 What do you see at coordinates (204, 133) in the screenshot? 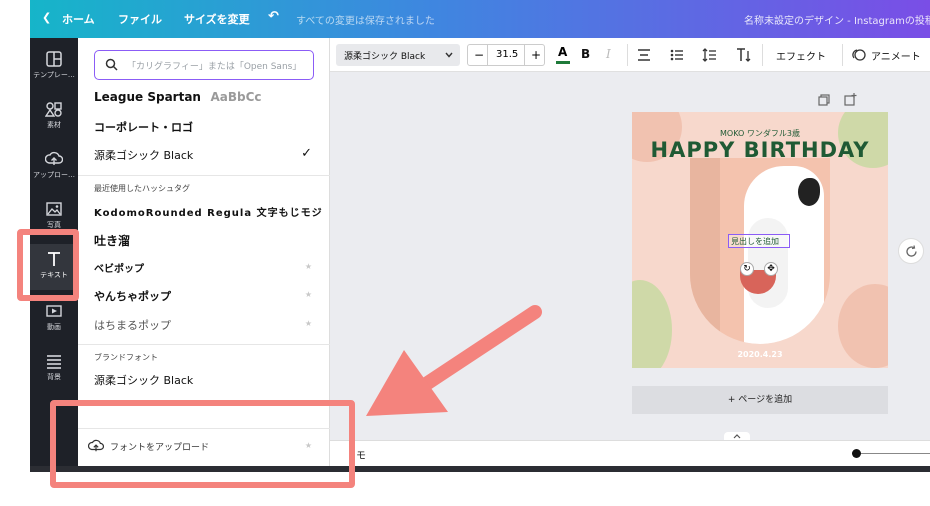
I see `font-item-corporate-logo: コーポレート・ロゴ` at bounding box center [204, 133].